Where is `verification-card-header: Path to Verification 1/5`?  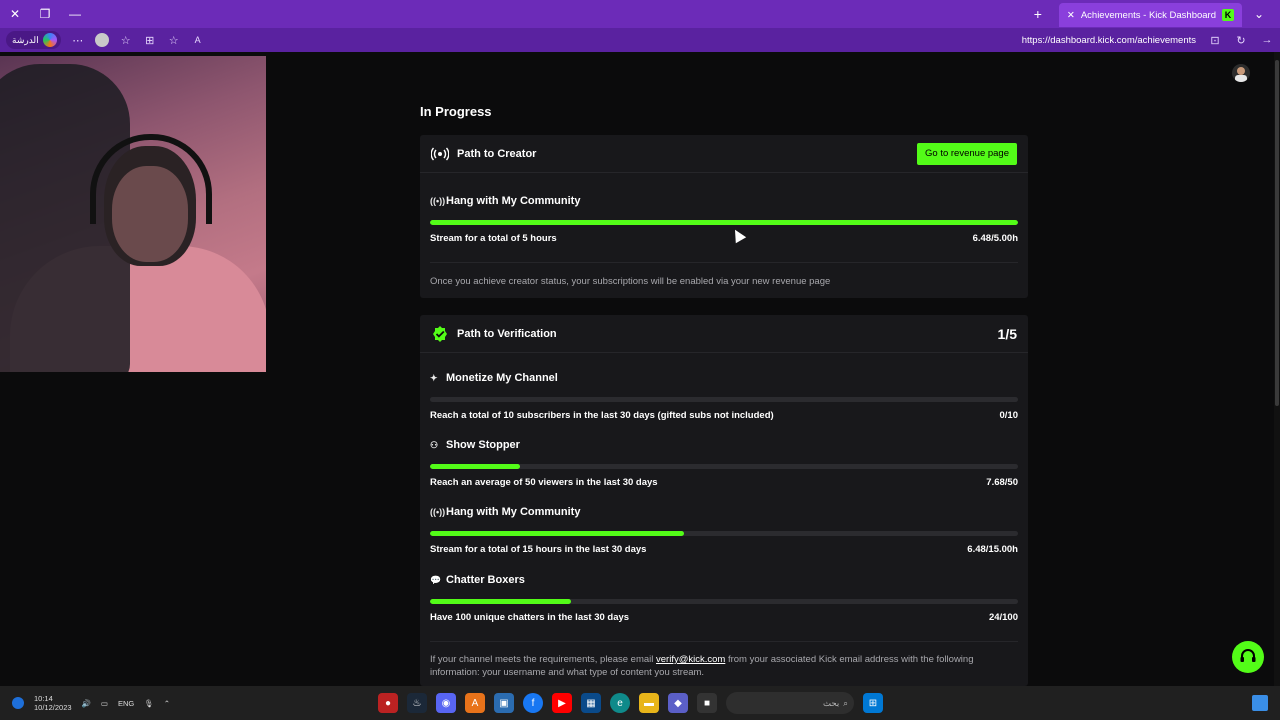 verification-card-header: Path to Verification 1/5 is located at coordinates (724, 334).